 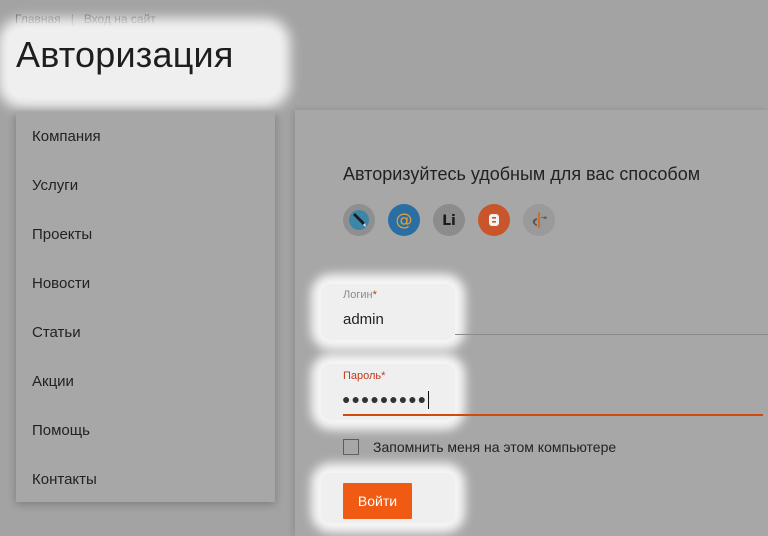 I want to click on sidebar-item-news: Новости, so click(x=145, y=283).